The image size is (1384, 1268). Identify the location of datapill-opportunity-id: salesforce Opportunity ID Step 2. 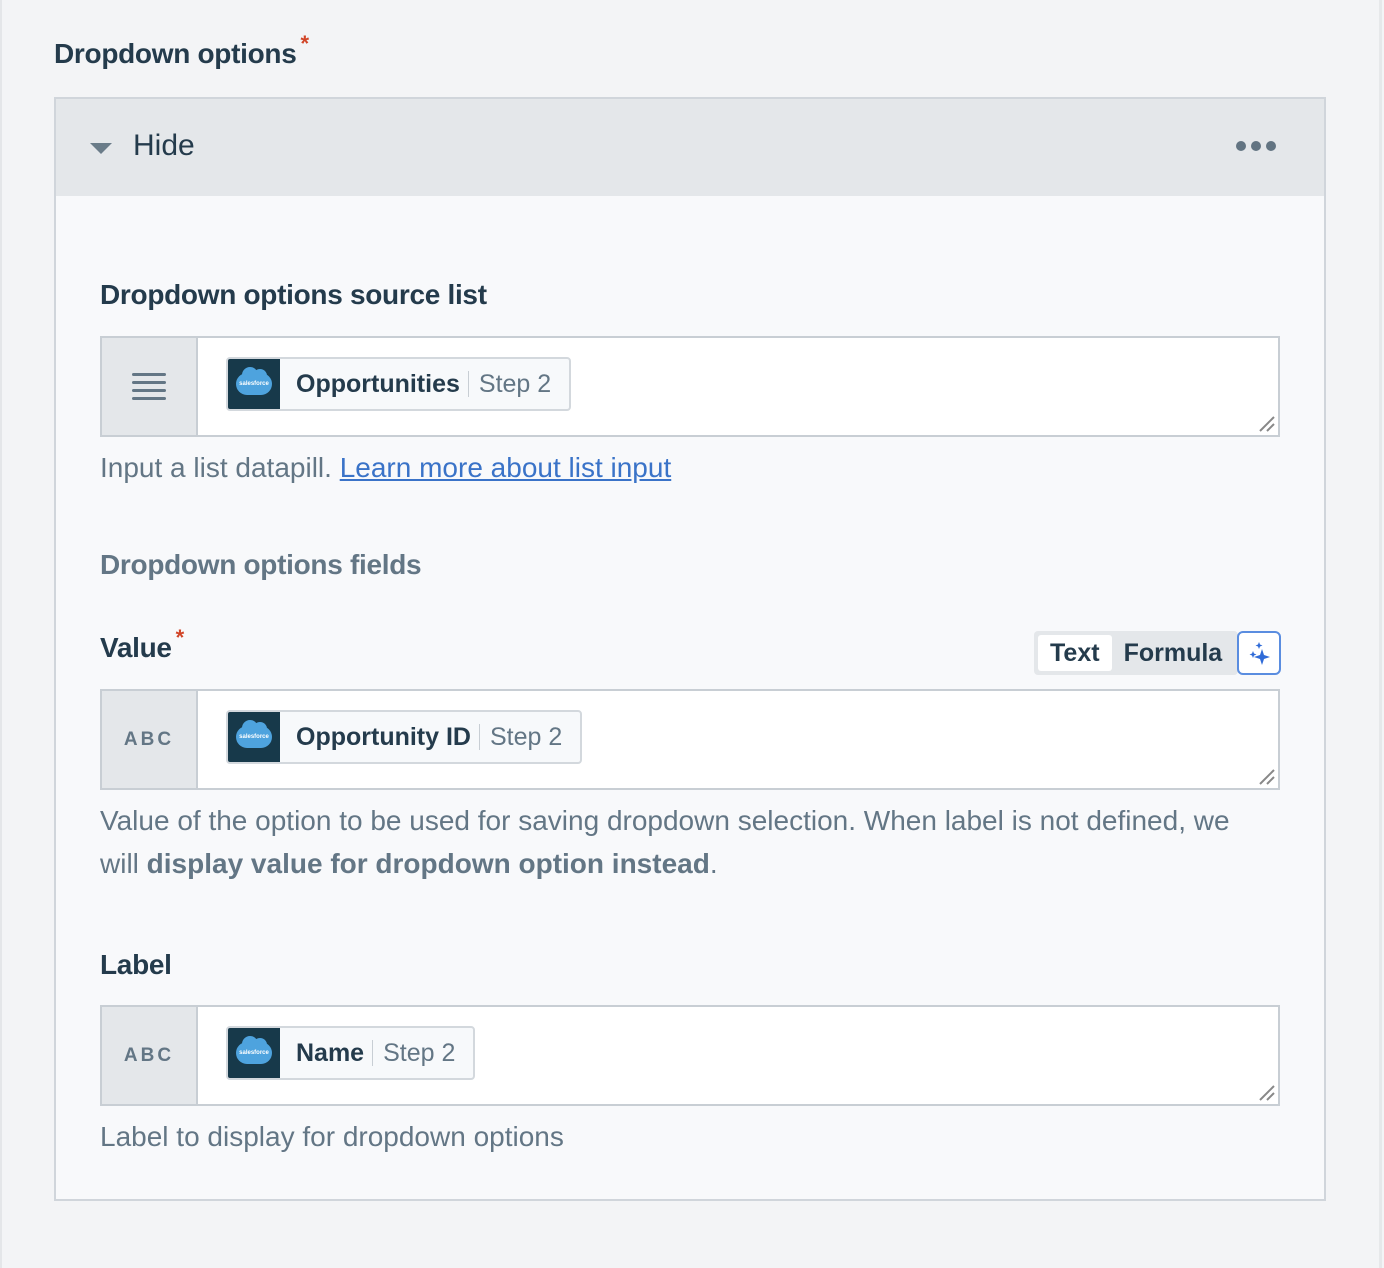
(404, 737).